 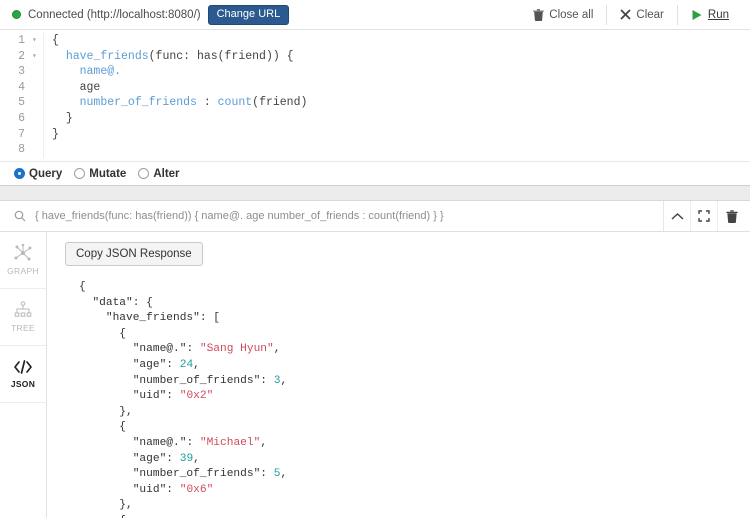 I want to click on radio-alter: Alter, so click(x=159, y=173).